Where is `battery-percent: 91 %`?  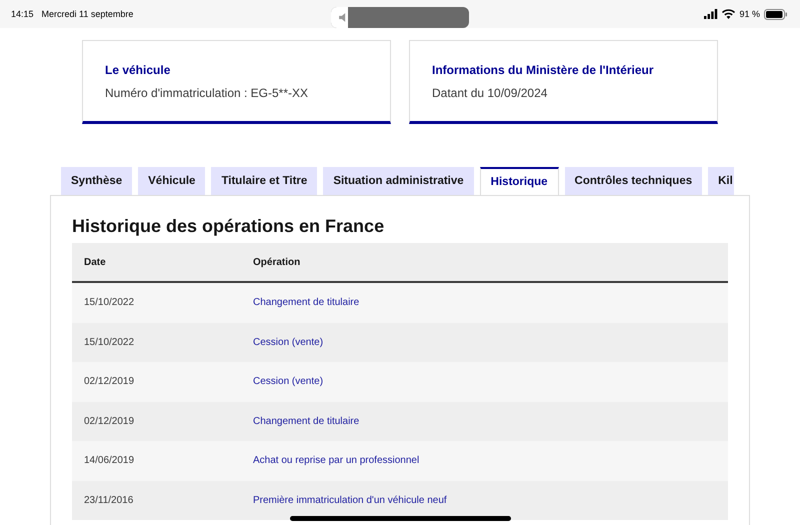 battery-percent: 91 % is located at coordinates (749, 14).